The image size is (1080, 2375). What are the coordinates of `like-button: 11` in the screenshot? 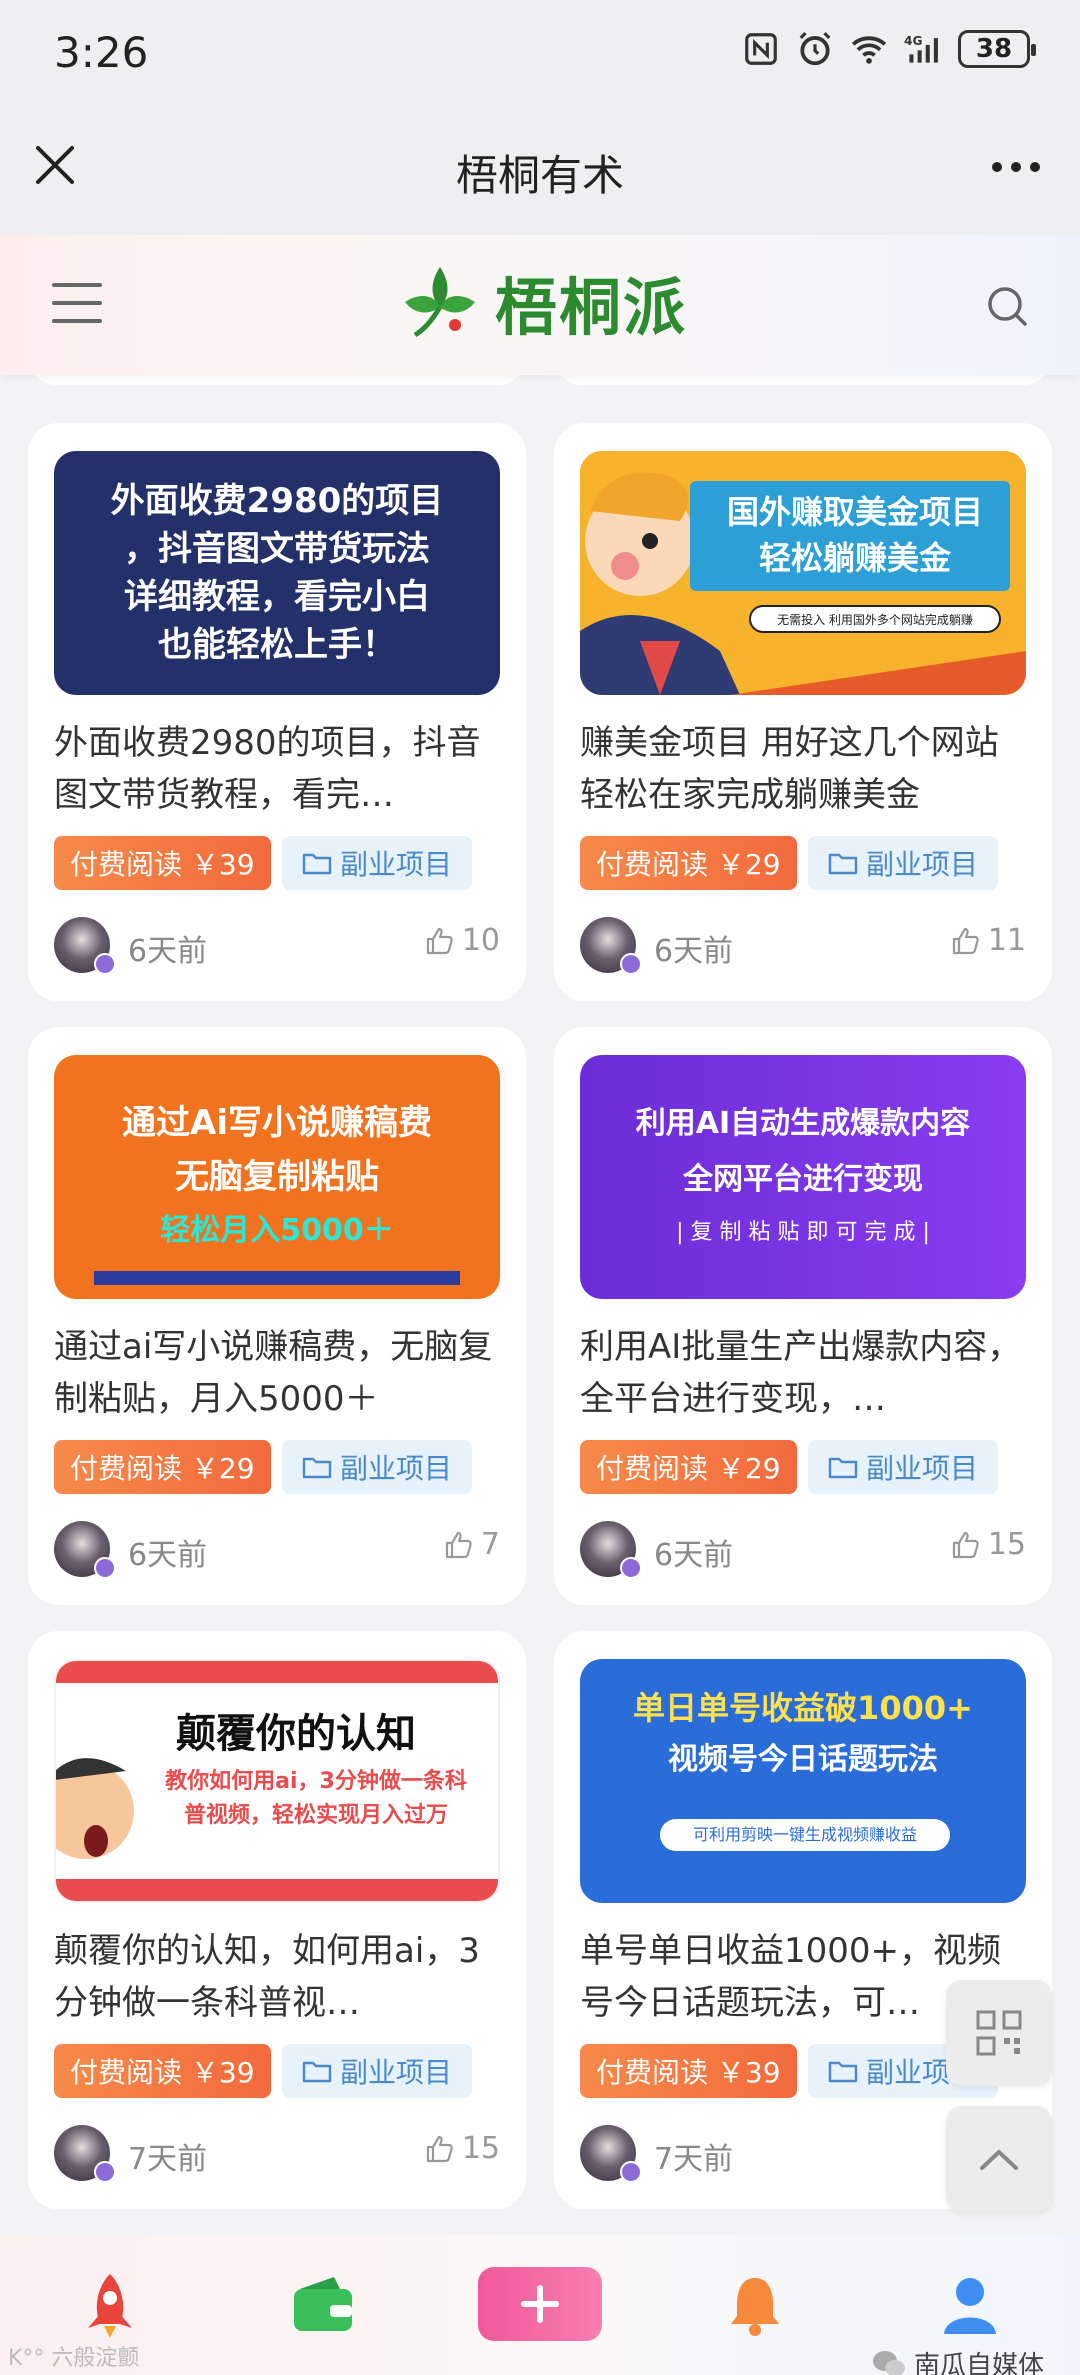 It's located at (988, 940).